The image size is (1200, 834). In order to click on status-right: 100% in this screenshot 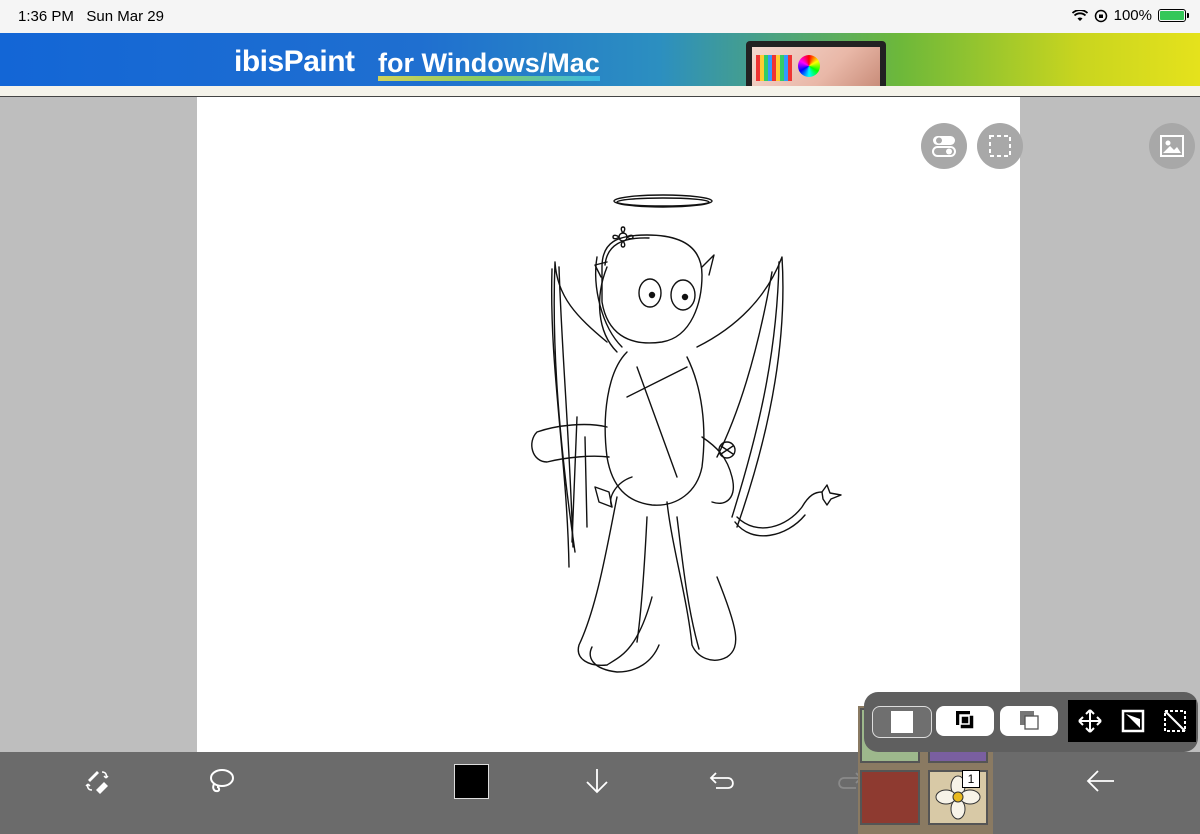, I will do `click(1130, 15)`.